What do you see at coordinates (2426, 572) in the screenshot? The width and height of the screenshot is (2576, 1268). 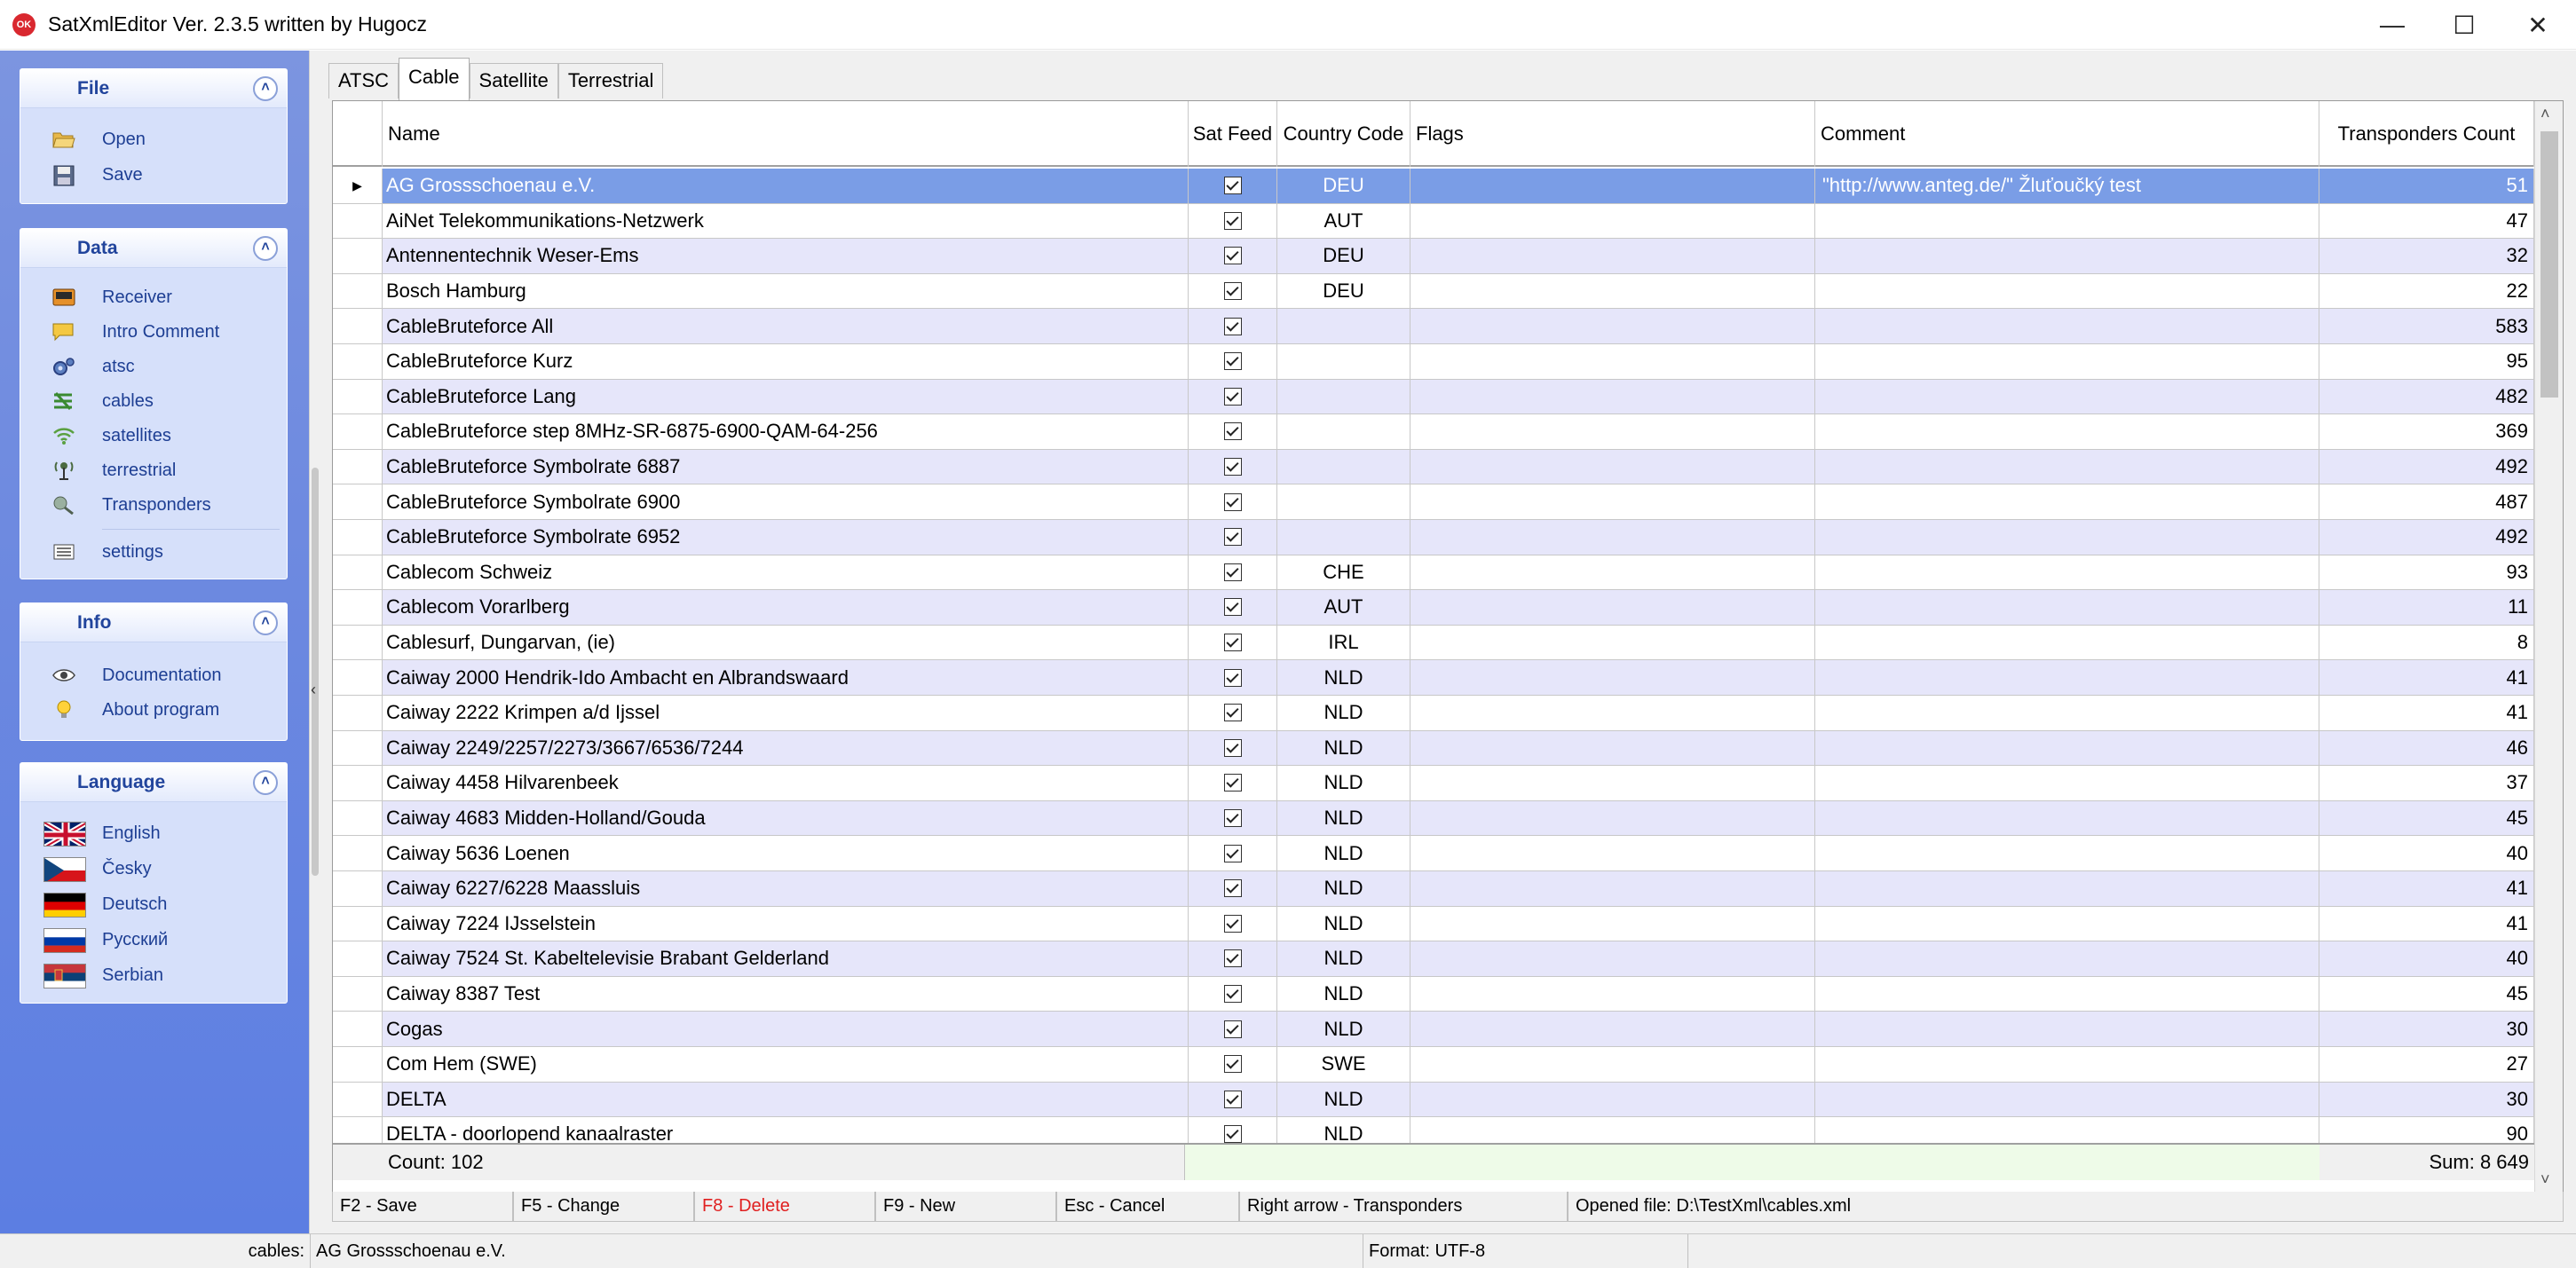 I see `cell-transponders-count: 93` at bounding box center [2426, 572].